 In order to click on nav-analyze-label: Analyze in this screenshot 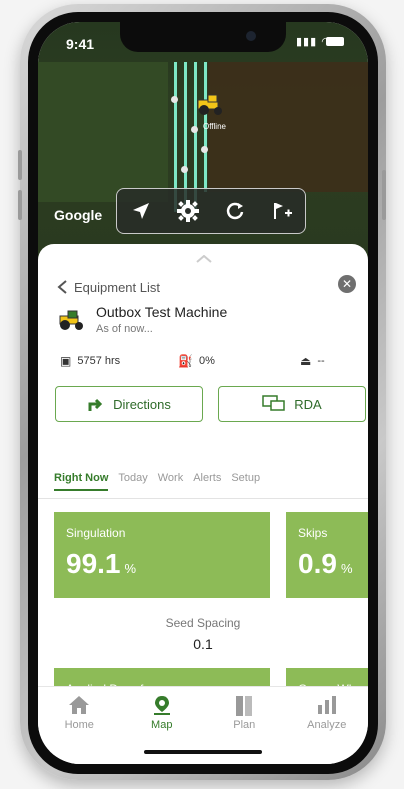, I will do `click(327, 725)`.